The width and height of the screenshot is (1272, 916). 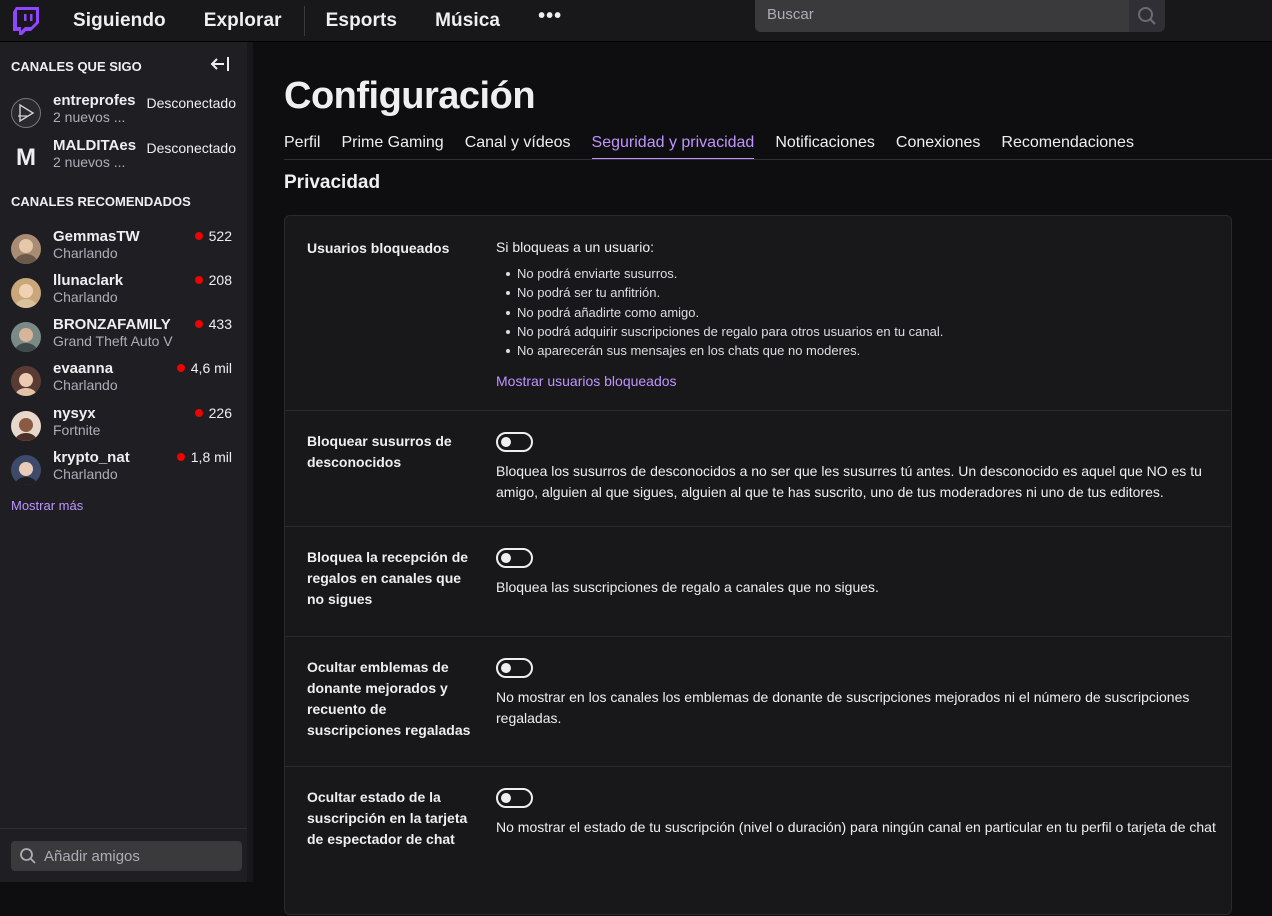 What do you see at coordinates (514, 442) in the screenshot?
I see `block-whispers-toggle` at bounding box center [514, 442].